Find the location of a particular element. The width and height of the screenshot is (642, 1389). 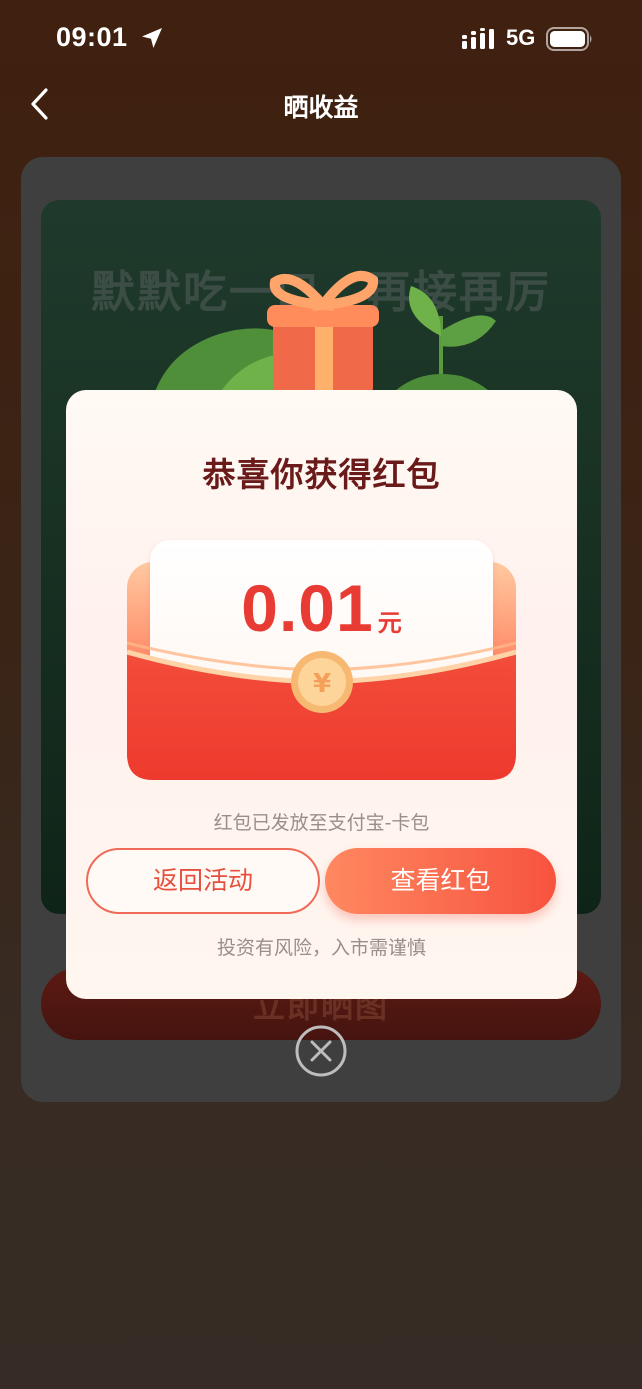

location-arrow-icon is located at coordinates (152, 38).